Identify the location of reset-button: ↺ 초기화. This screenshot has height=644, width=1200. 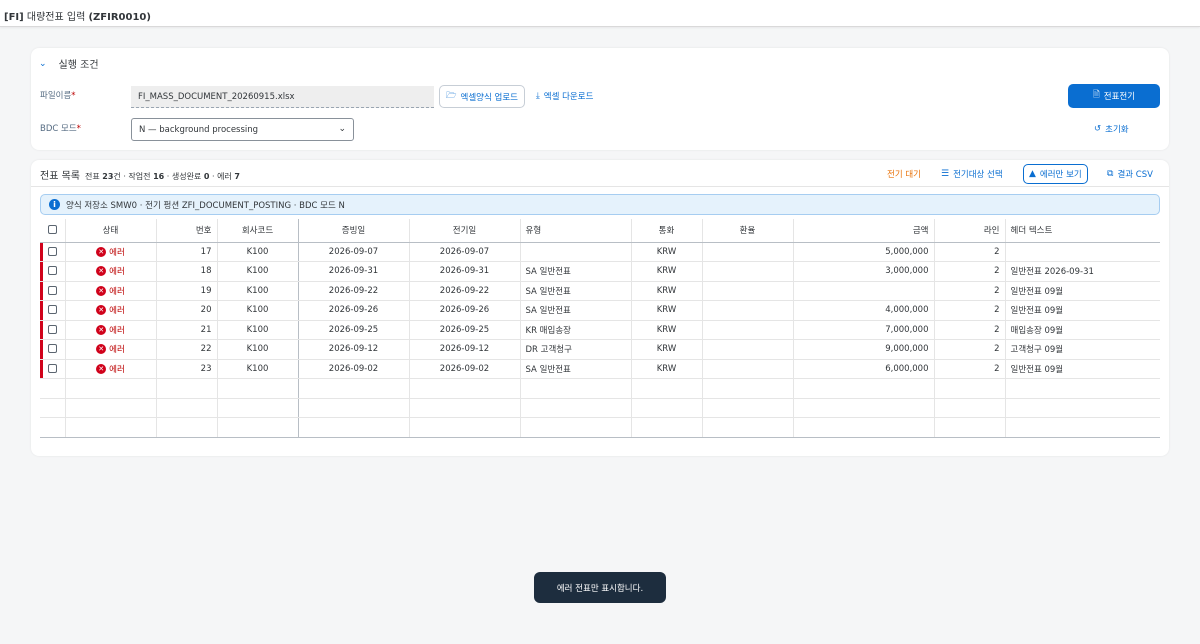
(1111, 129).